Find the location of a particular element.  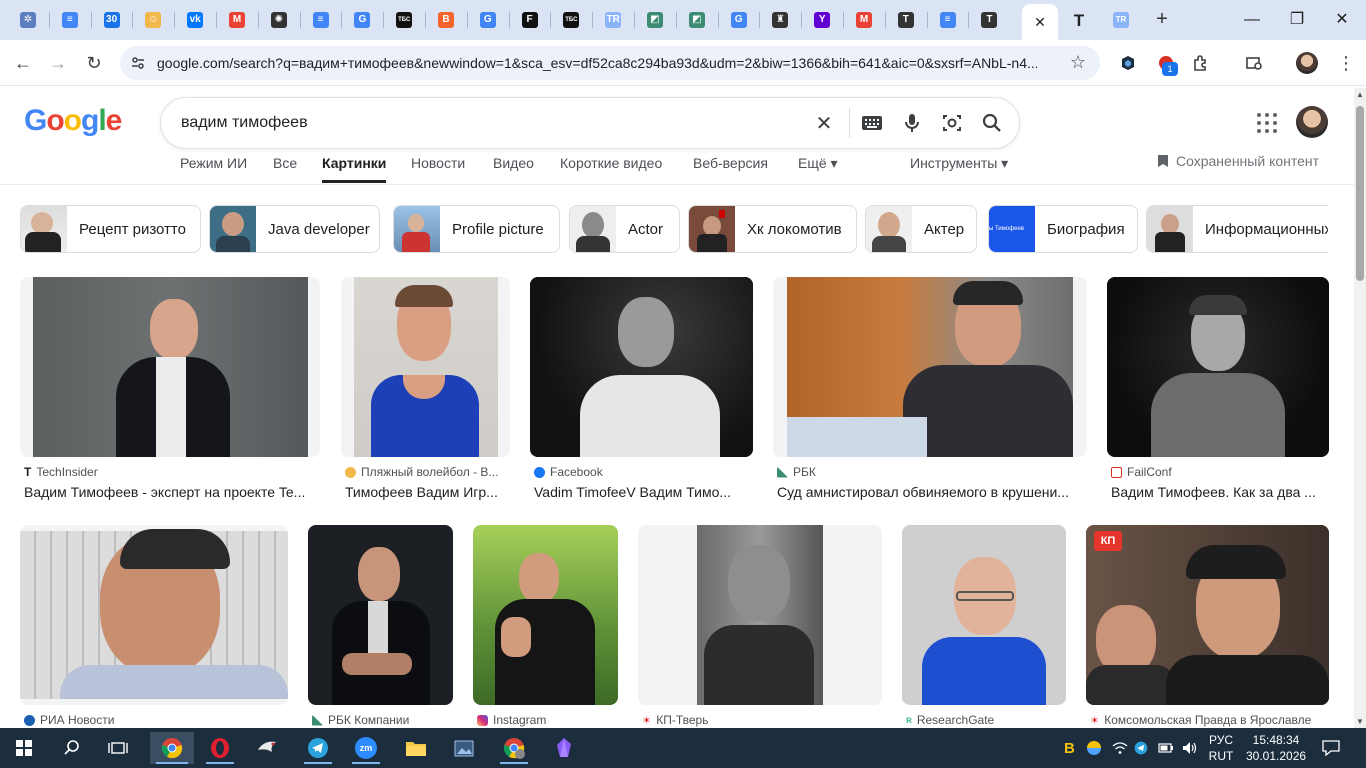

network-tray-icon is located at coordinates (1120, 748).